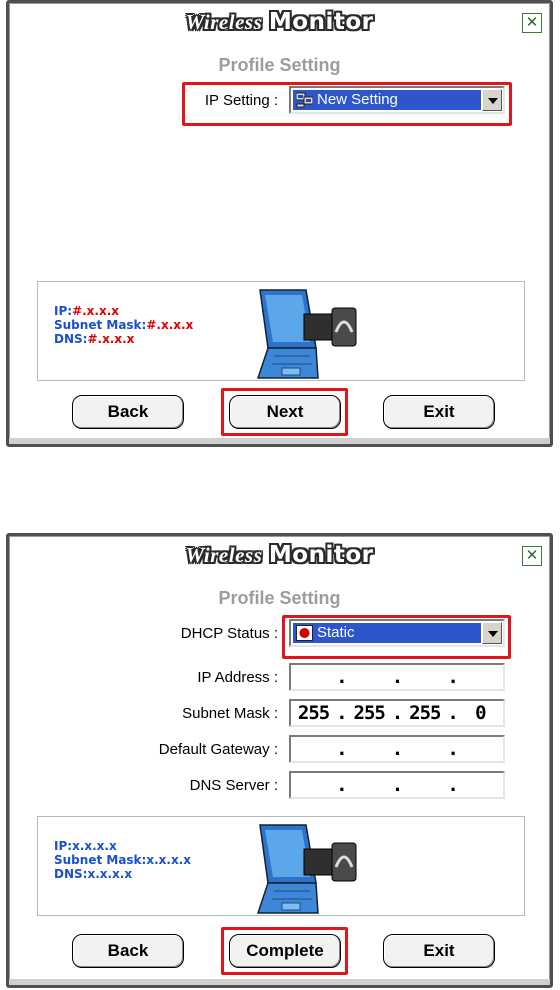 The width and height of the screenshot is (560, 990). What do you see at coordinates (480, 713) in the screenshot?
I see `octet: 0` at bounding box center [480, 713].